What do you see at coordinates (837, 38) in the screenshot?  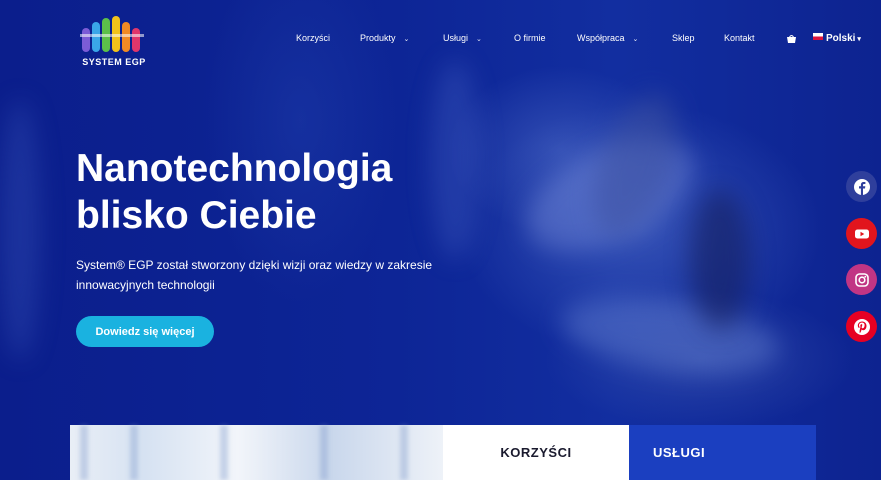 I see `language-selector: Polski ▾` at bounding box center [837, 38].